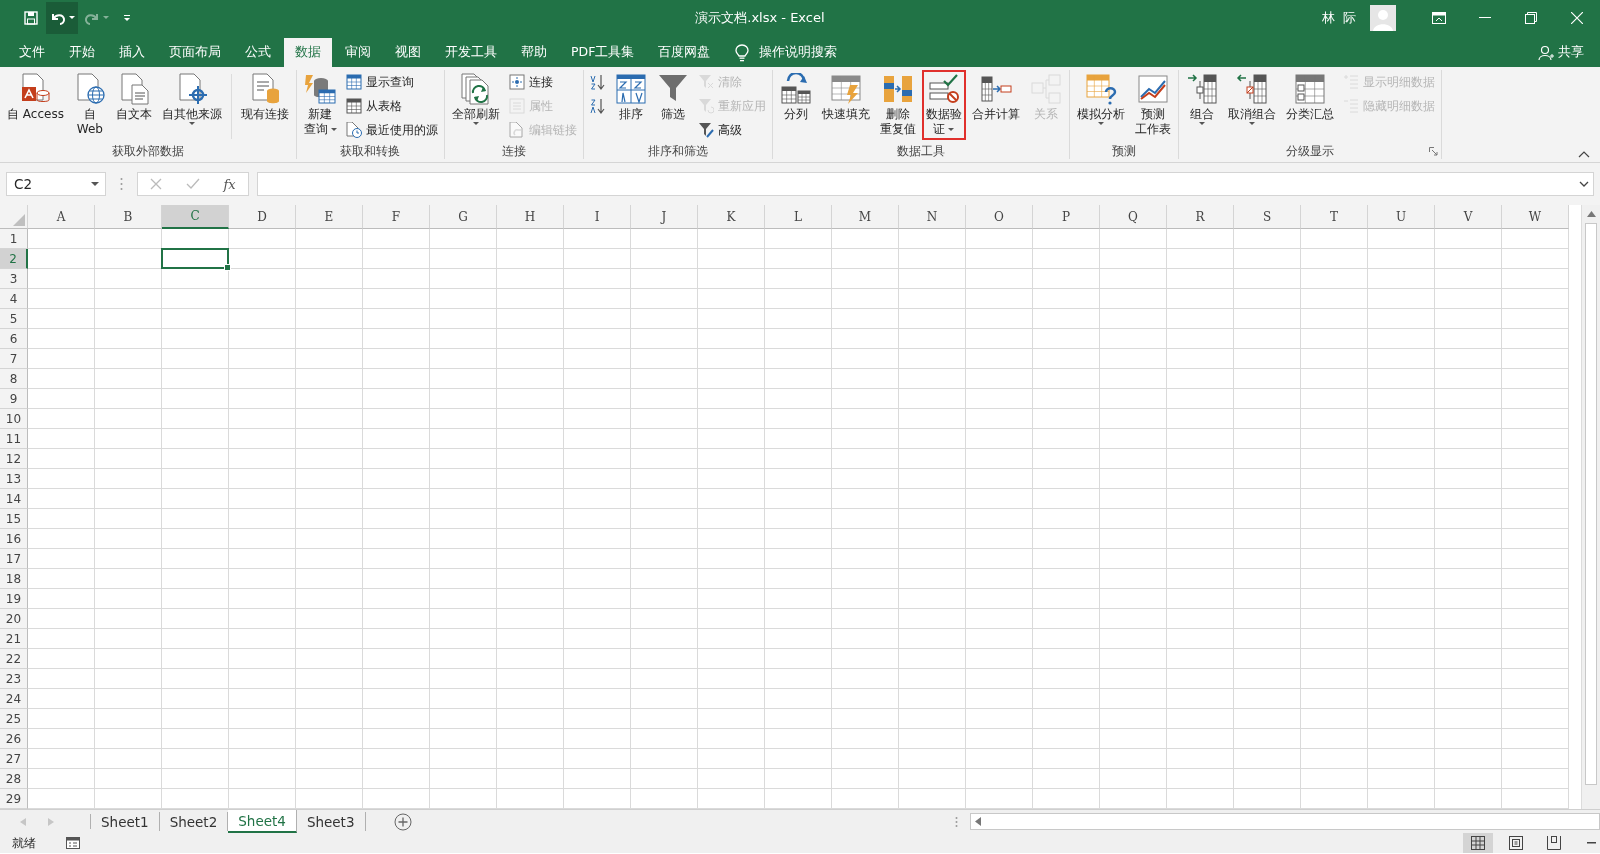 Image resolution: width=1600 pixels, height=854 pixels. Describe the element at coordinates (14, 439) in the screenshot. I see `row-header: 11` at that location.